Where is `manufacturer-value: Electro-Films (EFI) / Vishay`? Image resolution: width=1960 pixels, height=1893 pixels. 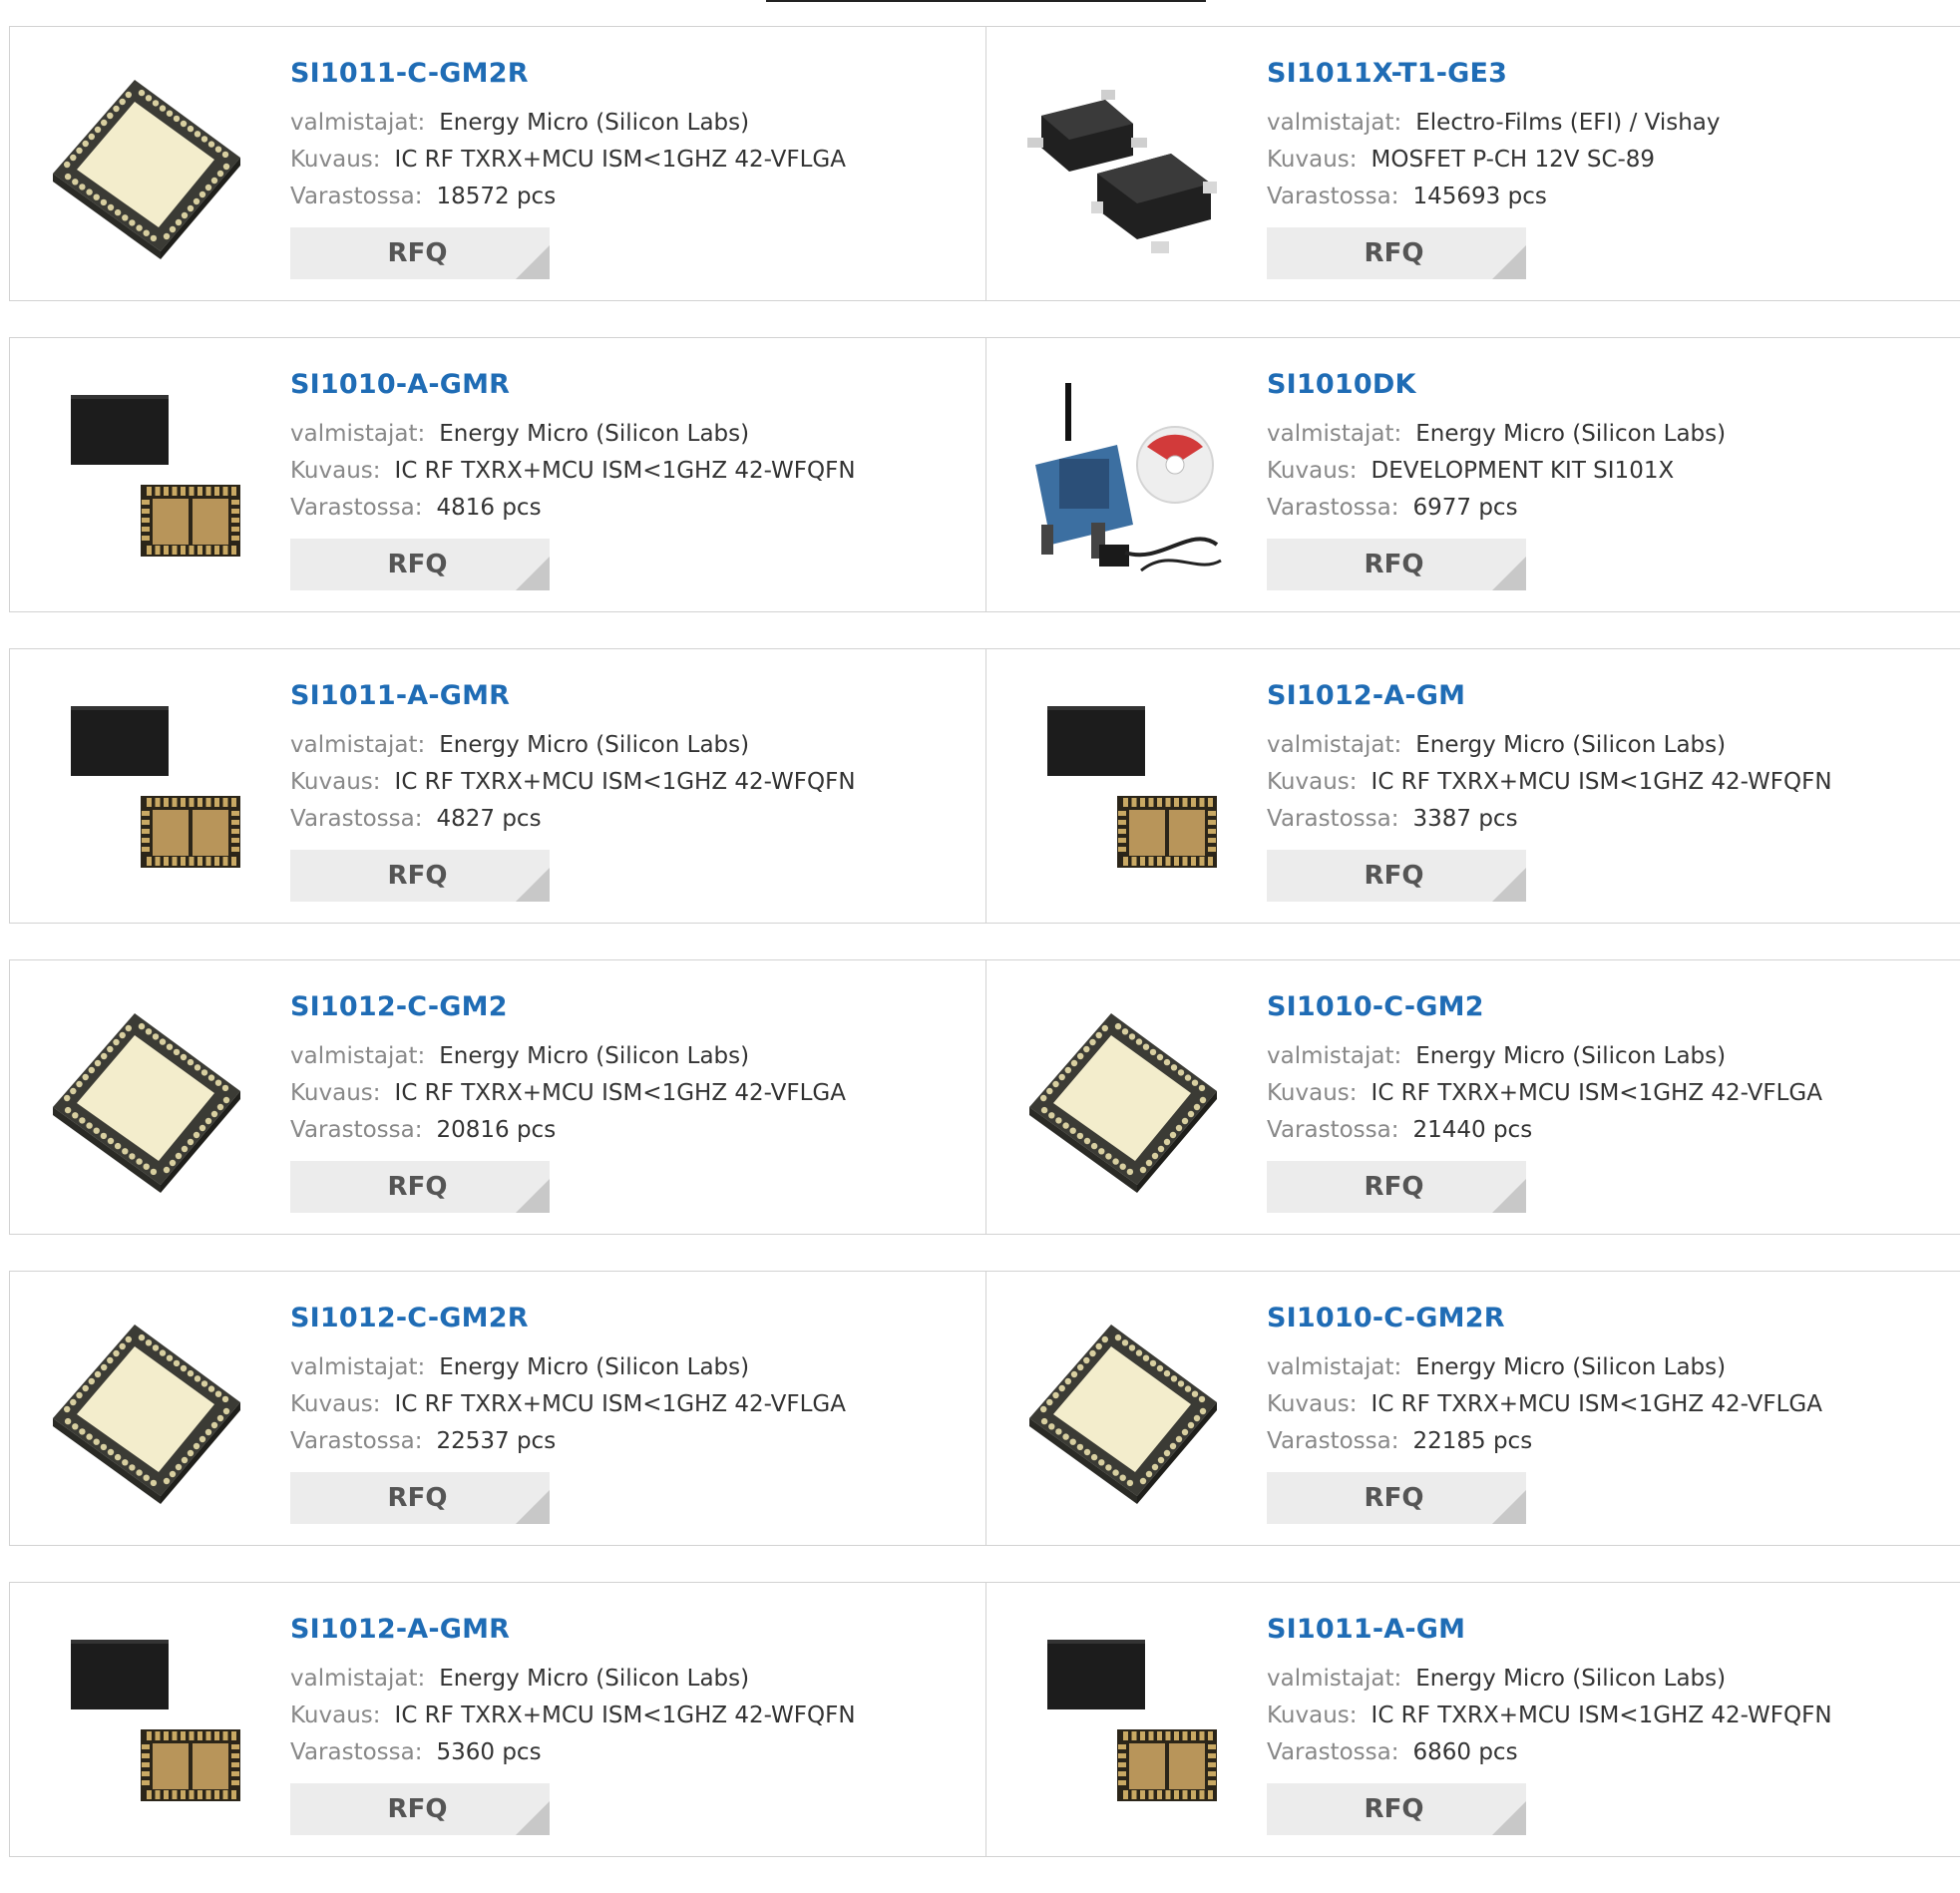
manufacturer-value: Electro-Films (EFI) / Vishay is located at coordinates (1568, 123).